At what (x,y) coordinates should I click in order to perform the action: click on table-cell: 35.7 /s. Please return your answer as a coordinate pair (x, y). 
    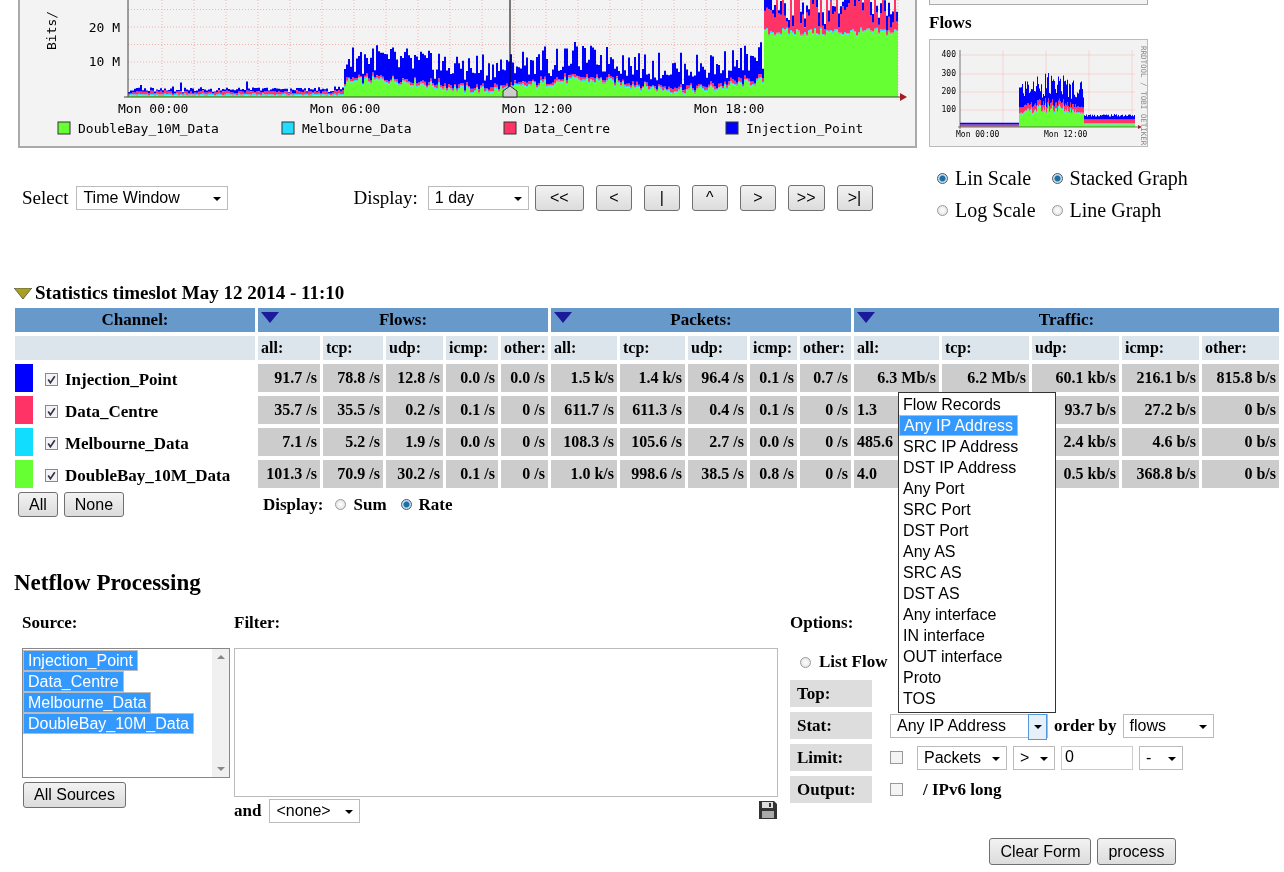
    Looking at the image, I should click on (289, 410).